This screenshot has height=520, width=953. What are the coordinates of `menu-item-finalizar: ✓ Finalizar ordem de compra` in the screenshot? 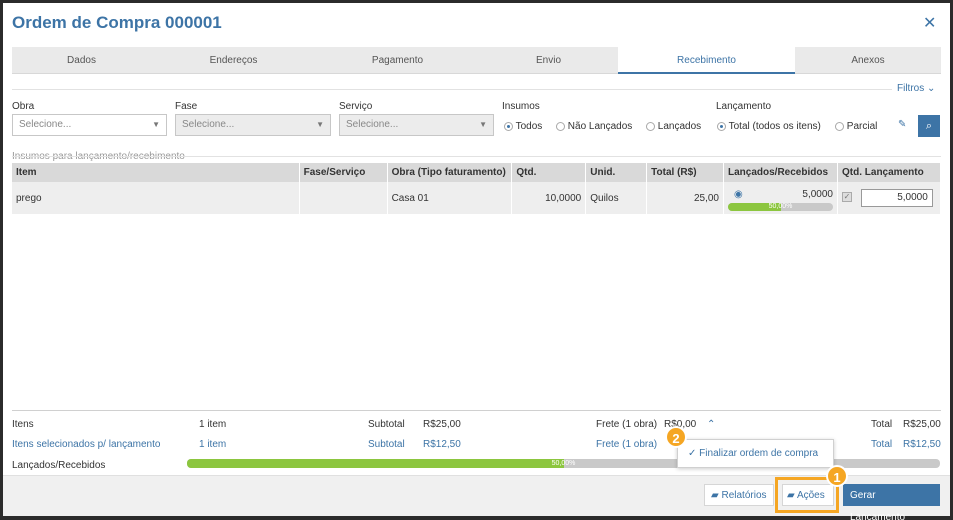 It's located at (755, 453).